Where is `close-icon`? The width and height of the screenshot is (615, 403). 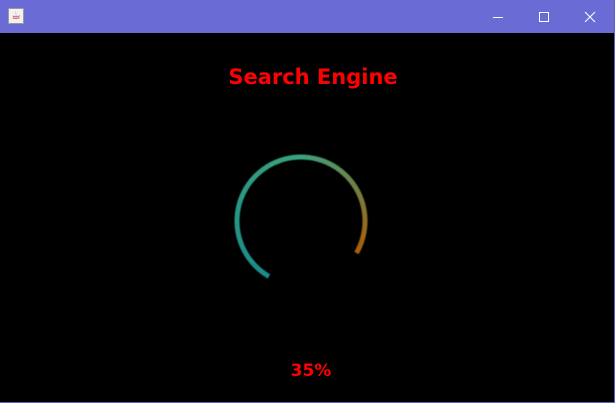 close-icon is located at coordinates (590, 16).